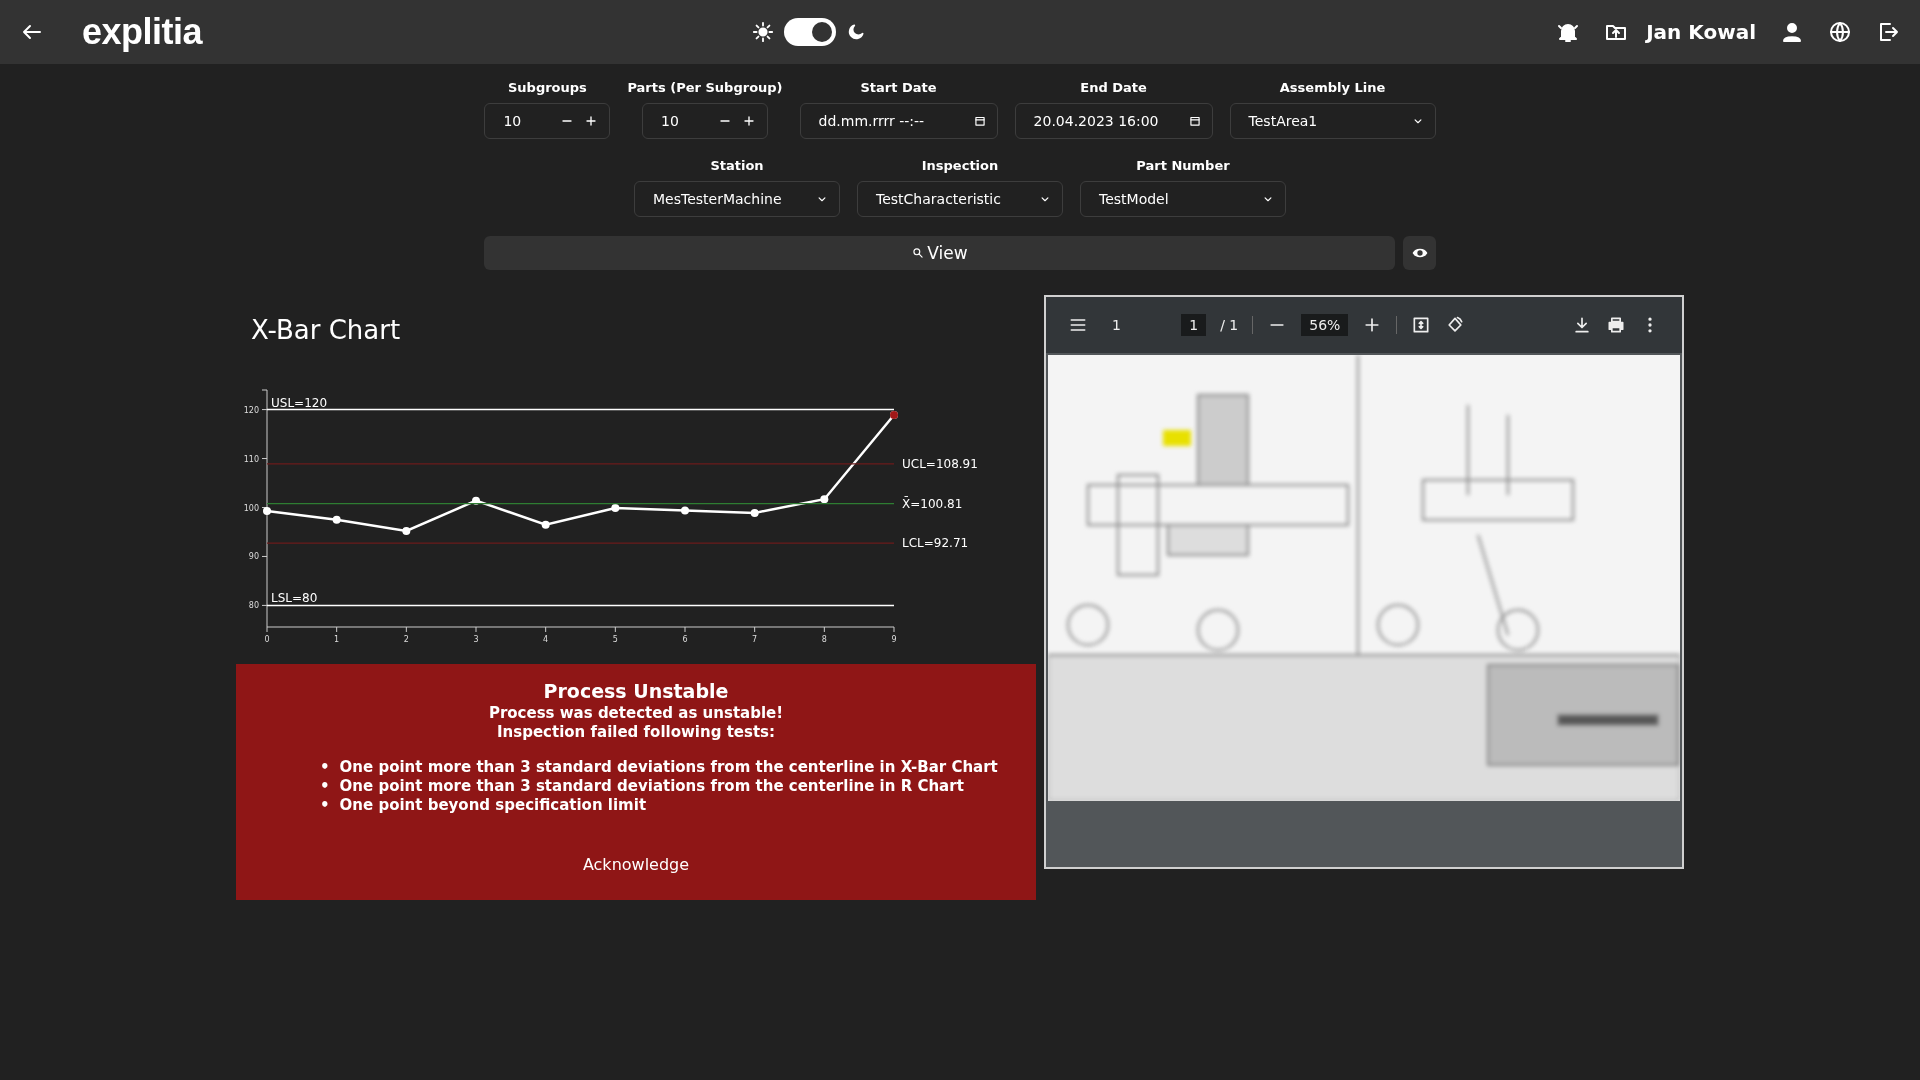  I want to click on field-label: Assembly Line, so click(1332, 87).